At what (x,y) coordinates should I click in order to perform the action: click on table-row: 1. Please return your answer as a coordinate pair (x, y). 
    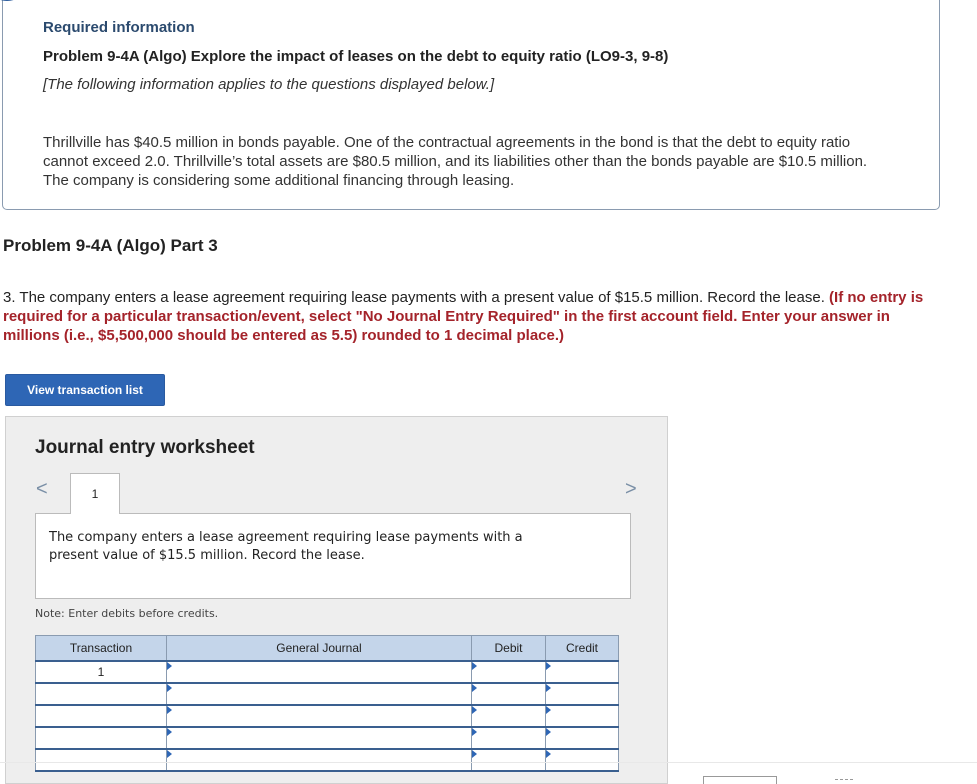
    Looking at the image, I should click on (327, 672).